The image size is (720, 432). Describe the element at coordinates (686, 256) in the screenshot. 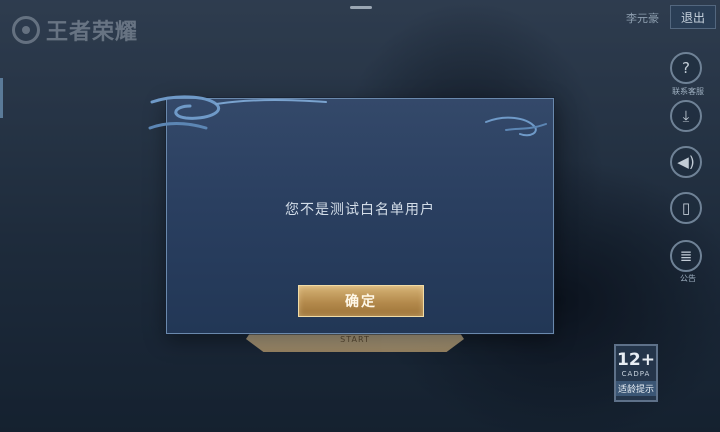

I see `notice-icon: ≣` at that location.